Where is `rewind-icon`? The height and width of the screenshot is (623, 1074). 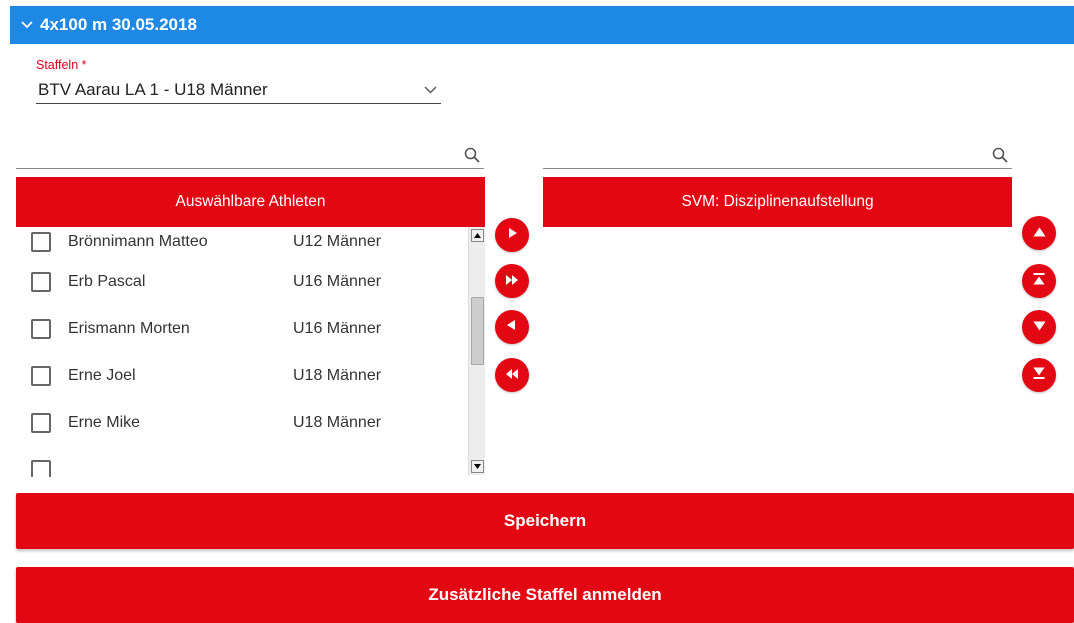
rewind-icon is located at coordinates (512, 375).